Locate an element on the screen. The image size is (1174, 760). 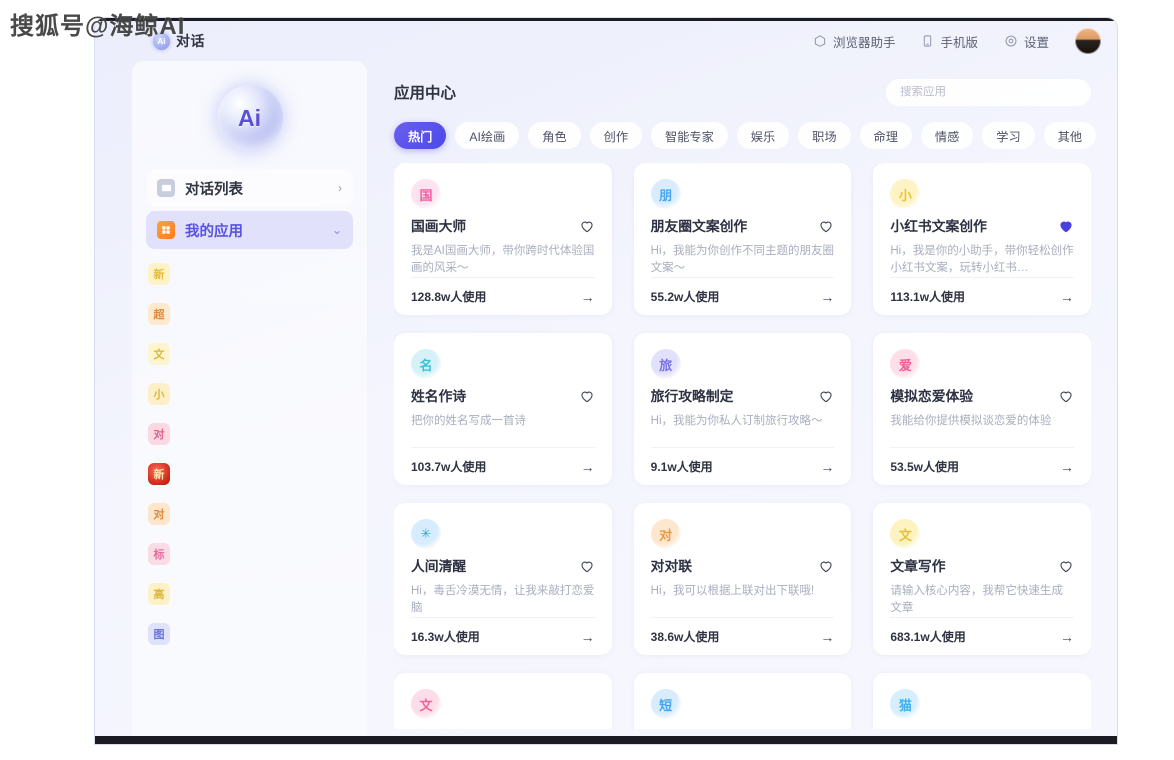
sidebar-app-item: 超 is located at coordinates (249, 313).